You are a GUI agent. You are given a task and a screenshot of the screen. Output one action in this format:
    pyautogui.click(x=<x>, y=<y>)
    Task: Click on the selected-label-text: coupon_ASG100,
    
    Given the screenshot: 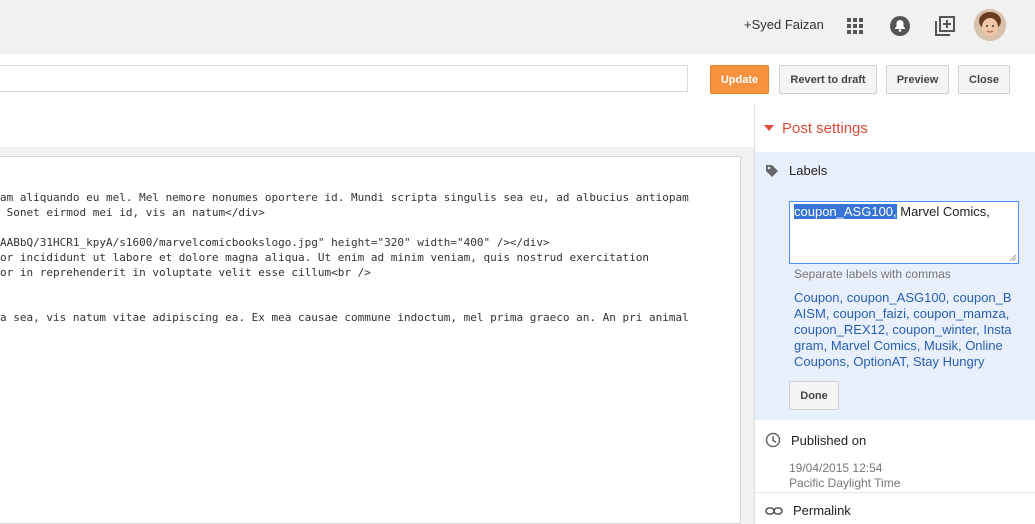 What is the action you would take?
    pyautogui.click(x=845, y=211)
    